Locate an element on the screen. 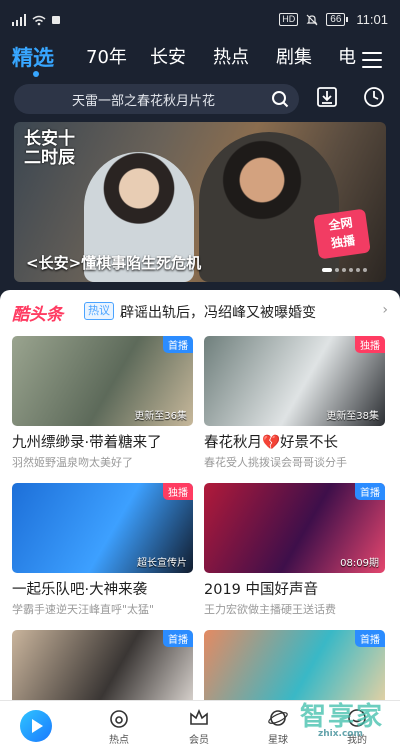 This screenshot has height=755, width=400. video-subtitle: 学霸手速逆天汪峰直呼"太猛" is located at coordinates (83, 609).